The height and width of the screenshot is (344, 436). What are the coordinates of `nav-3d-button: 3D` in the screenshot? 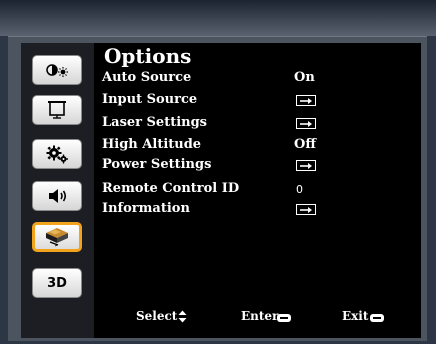 It's located at (57, 283).